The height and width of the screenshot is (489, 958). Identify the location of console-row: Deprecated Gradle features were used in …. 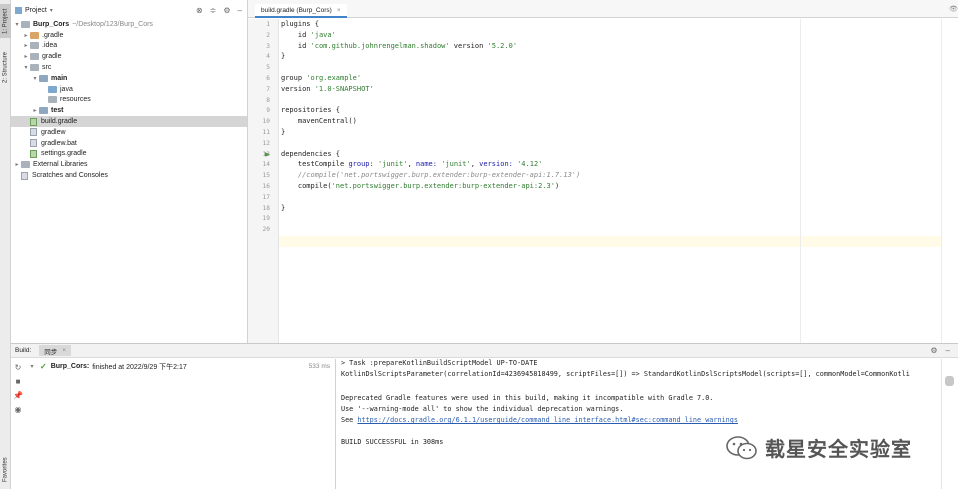
(527, 398).